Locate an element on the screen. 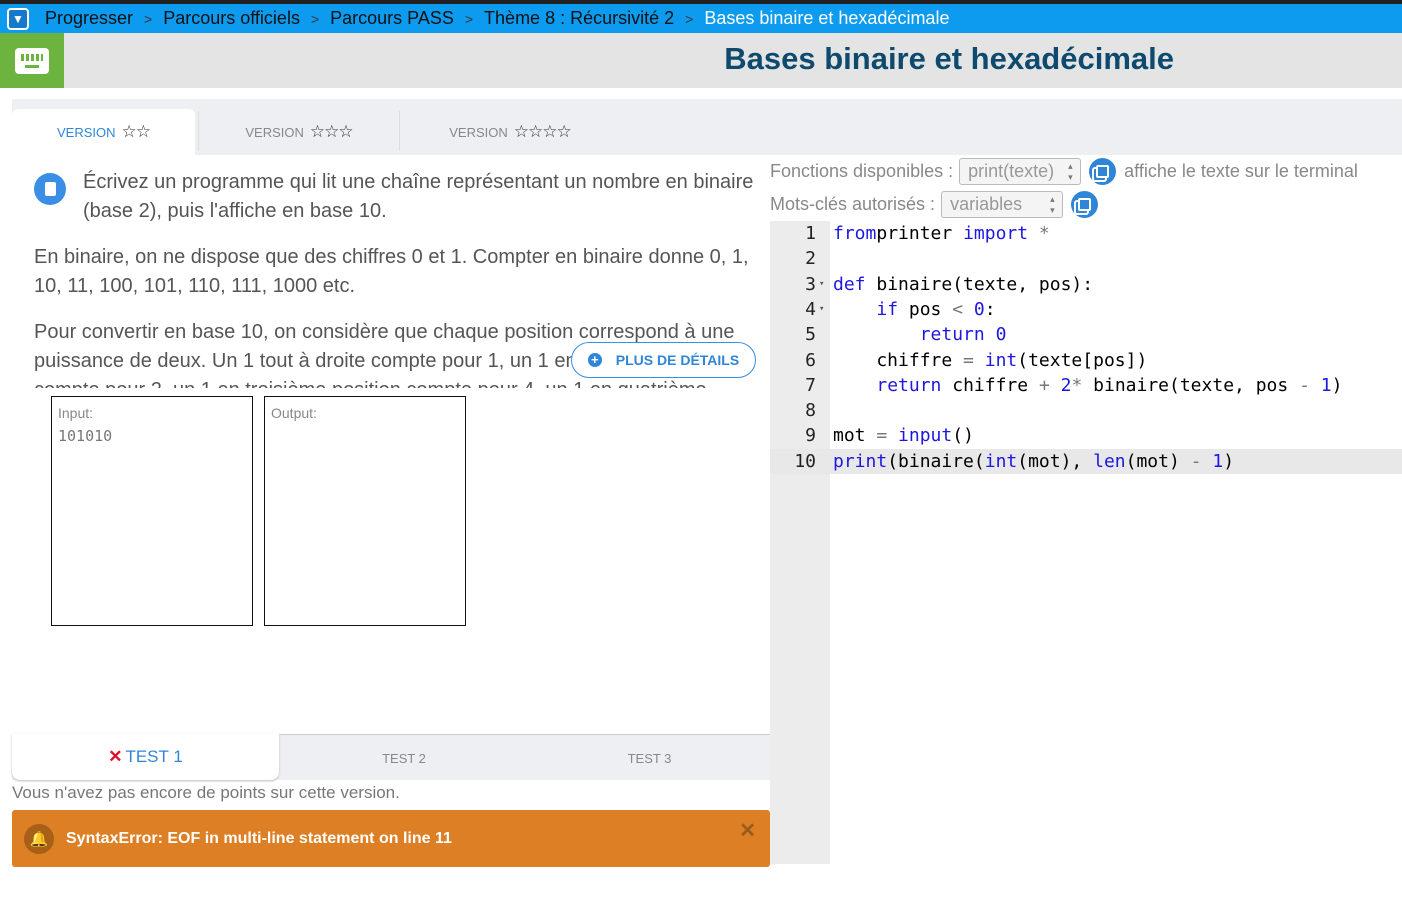 The height and width of the screenshot is (897, 1402). line-number: 10 is located at coordinates (805, 461).